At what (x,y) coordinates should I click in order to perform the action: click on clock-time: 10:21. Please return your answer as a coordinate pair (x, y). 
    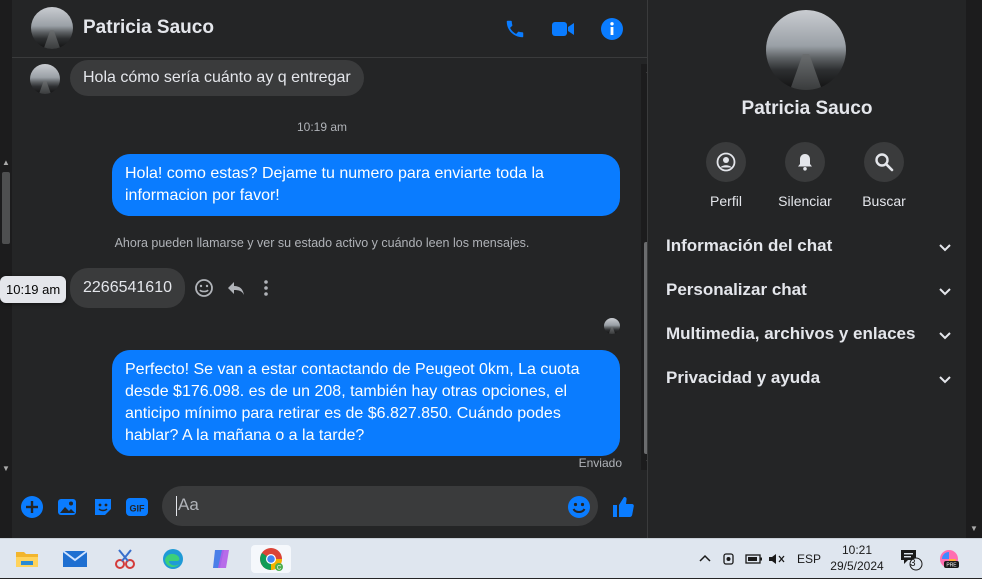
    Looking at the image, I should click on (857, 550).